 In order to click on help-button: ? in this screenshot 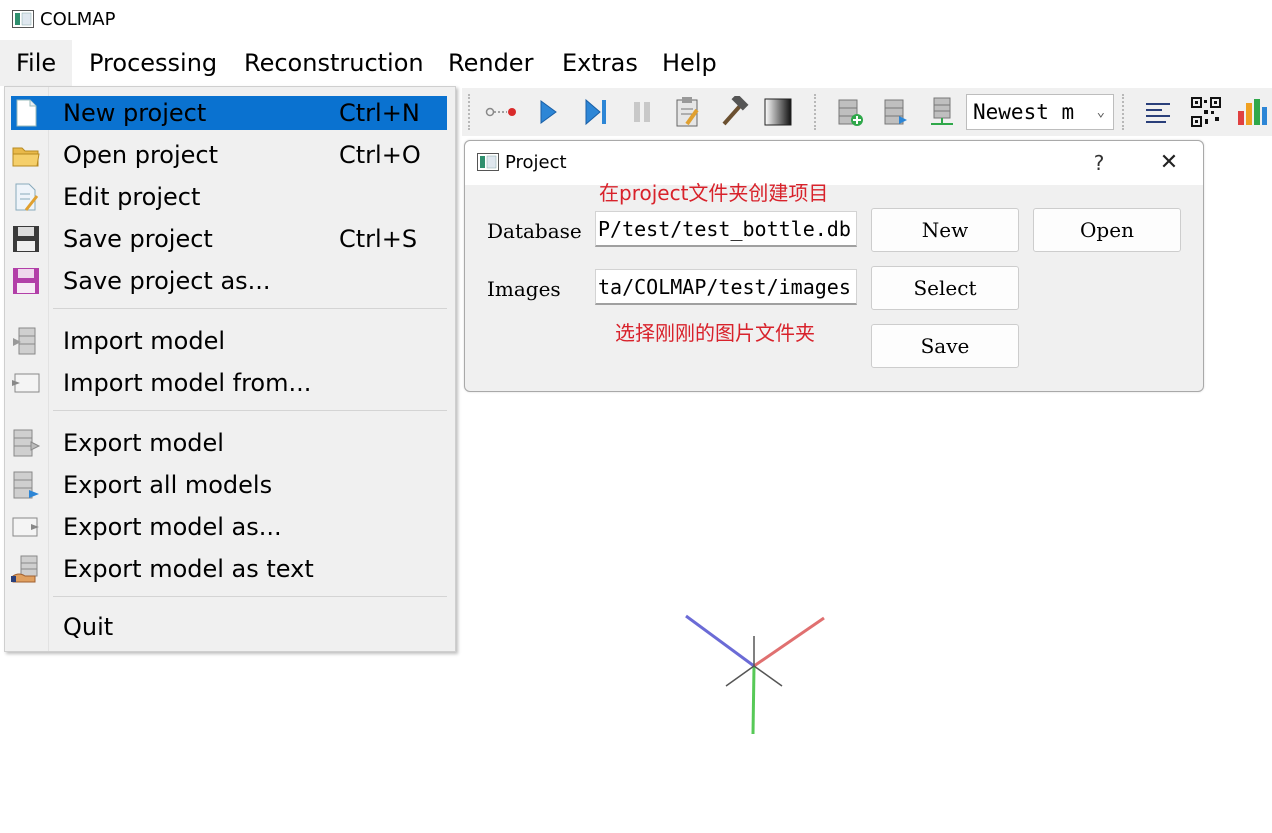, I will do `click(1099, 163)`.